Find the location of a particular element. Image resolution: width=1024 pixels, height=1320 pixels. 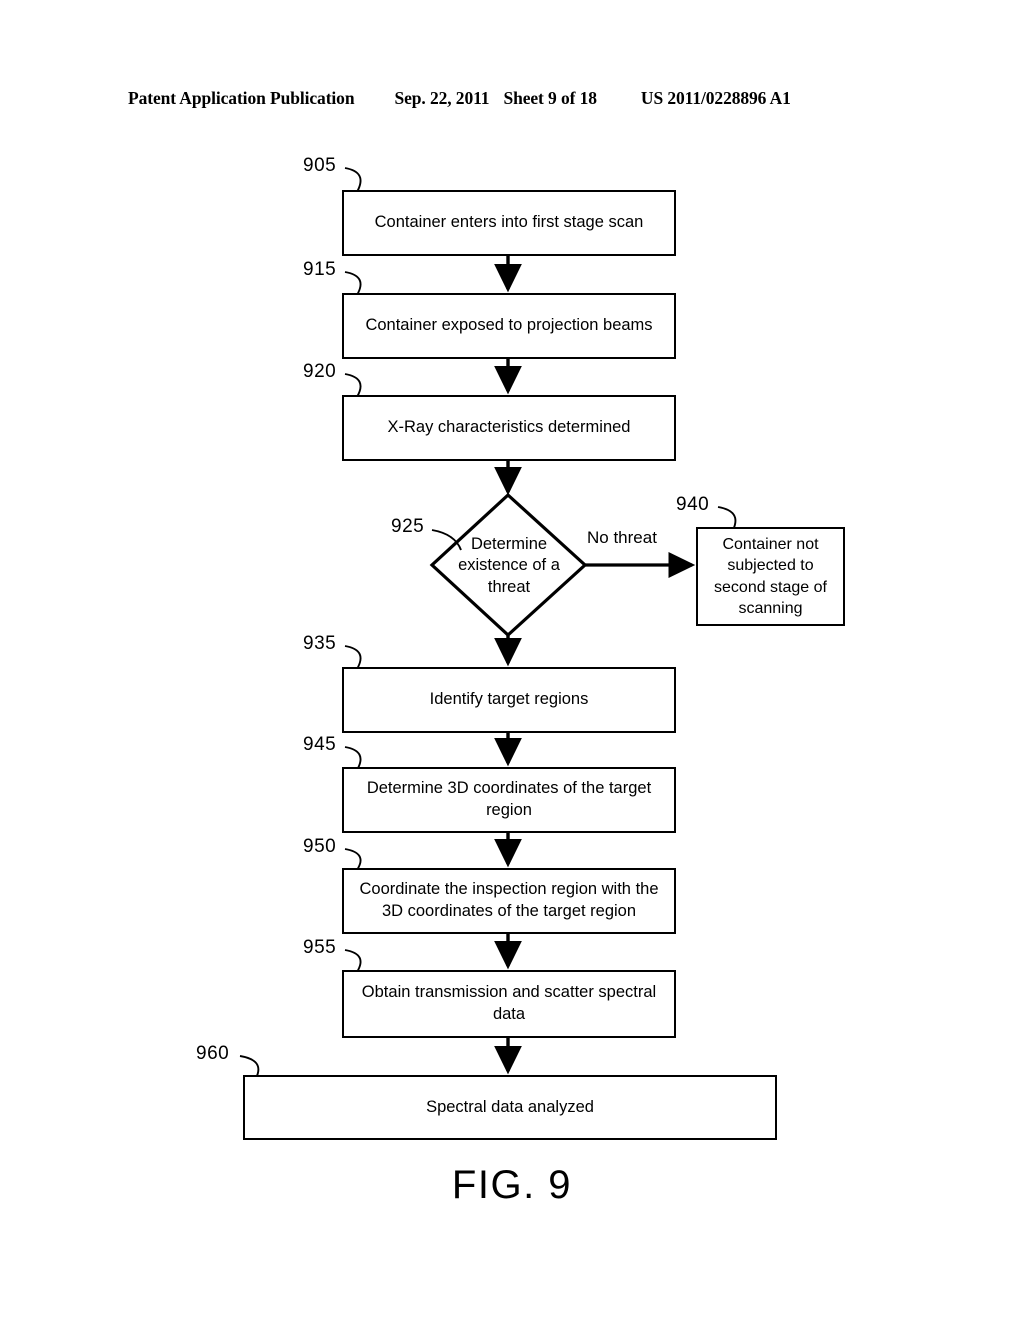

reference-numeral-925: 925 is located at coordinates (408, 526).